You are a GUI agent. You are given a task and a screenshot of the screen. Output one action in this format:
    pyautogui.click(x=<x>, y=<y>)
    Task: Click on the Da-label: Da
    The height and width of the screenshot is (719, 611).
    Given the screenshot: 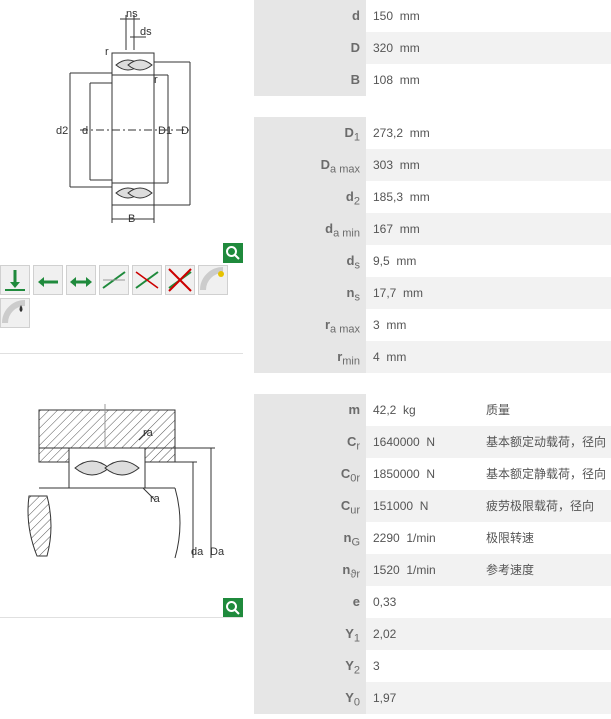 What is the action you would take?
    pyautogui.click(x=217, y=552)
    